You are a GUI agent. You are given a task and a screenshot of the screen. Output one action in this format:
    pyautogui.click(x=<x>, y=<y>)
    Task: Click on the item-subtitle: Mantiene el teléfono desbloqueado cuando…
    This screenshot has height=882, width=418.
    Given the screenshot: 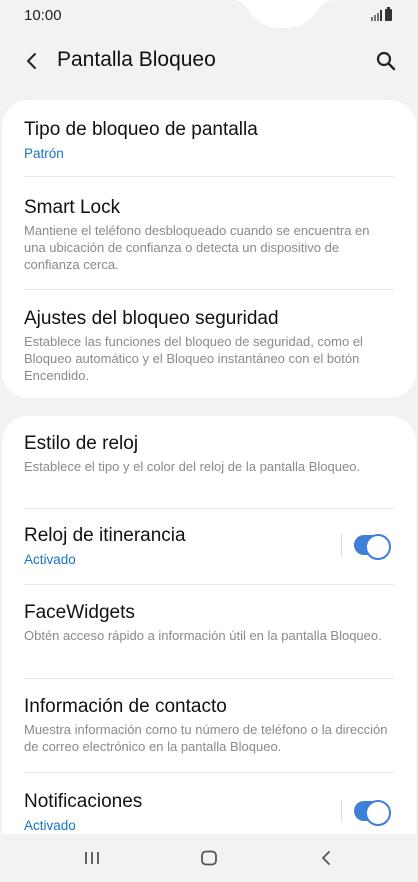 What is the action you would take?
    pyautogui.click(x=197, y=247)
    